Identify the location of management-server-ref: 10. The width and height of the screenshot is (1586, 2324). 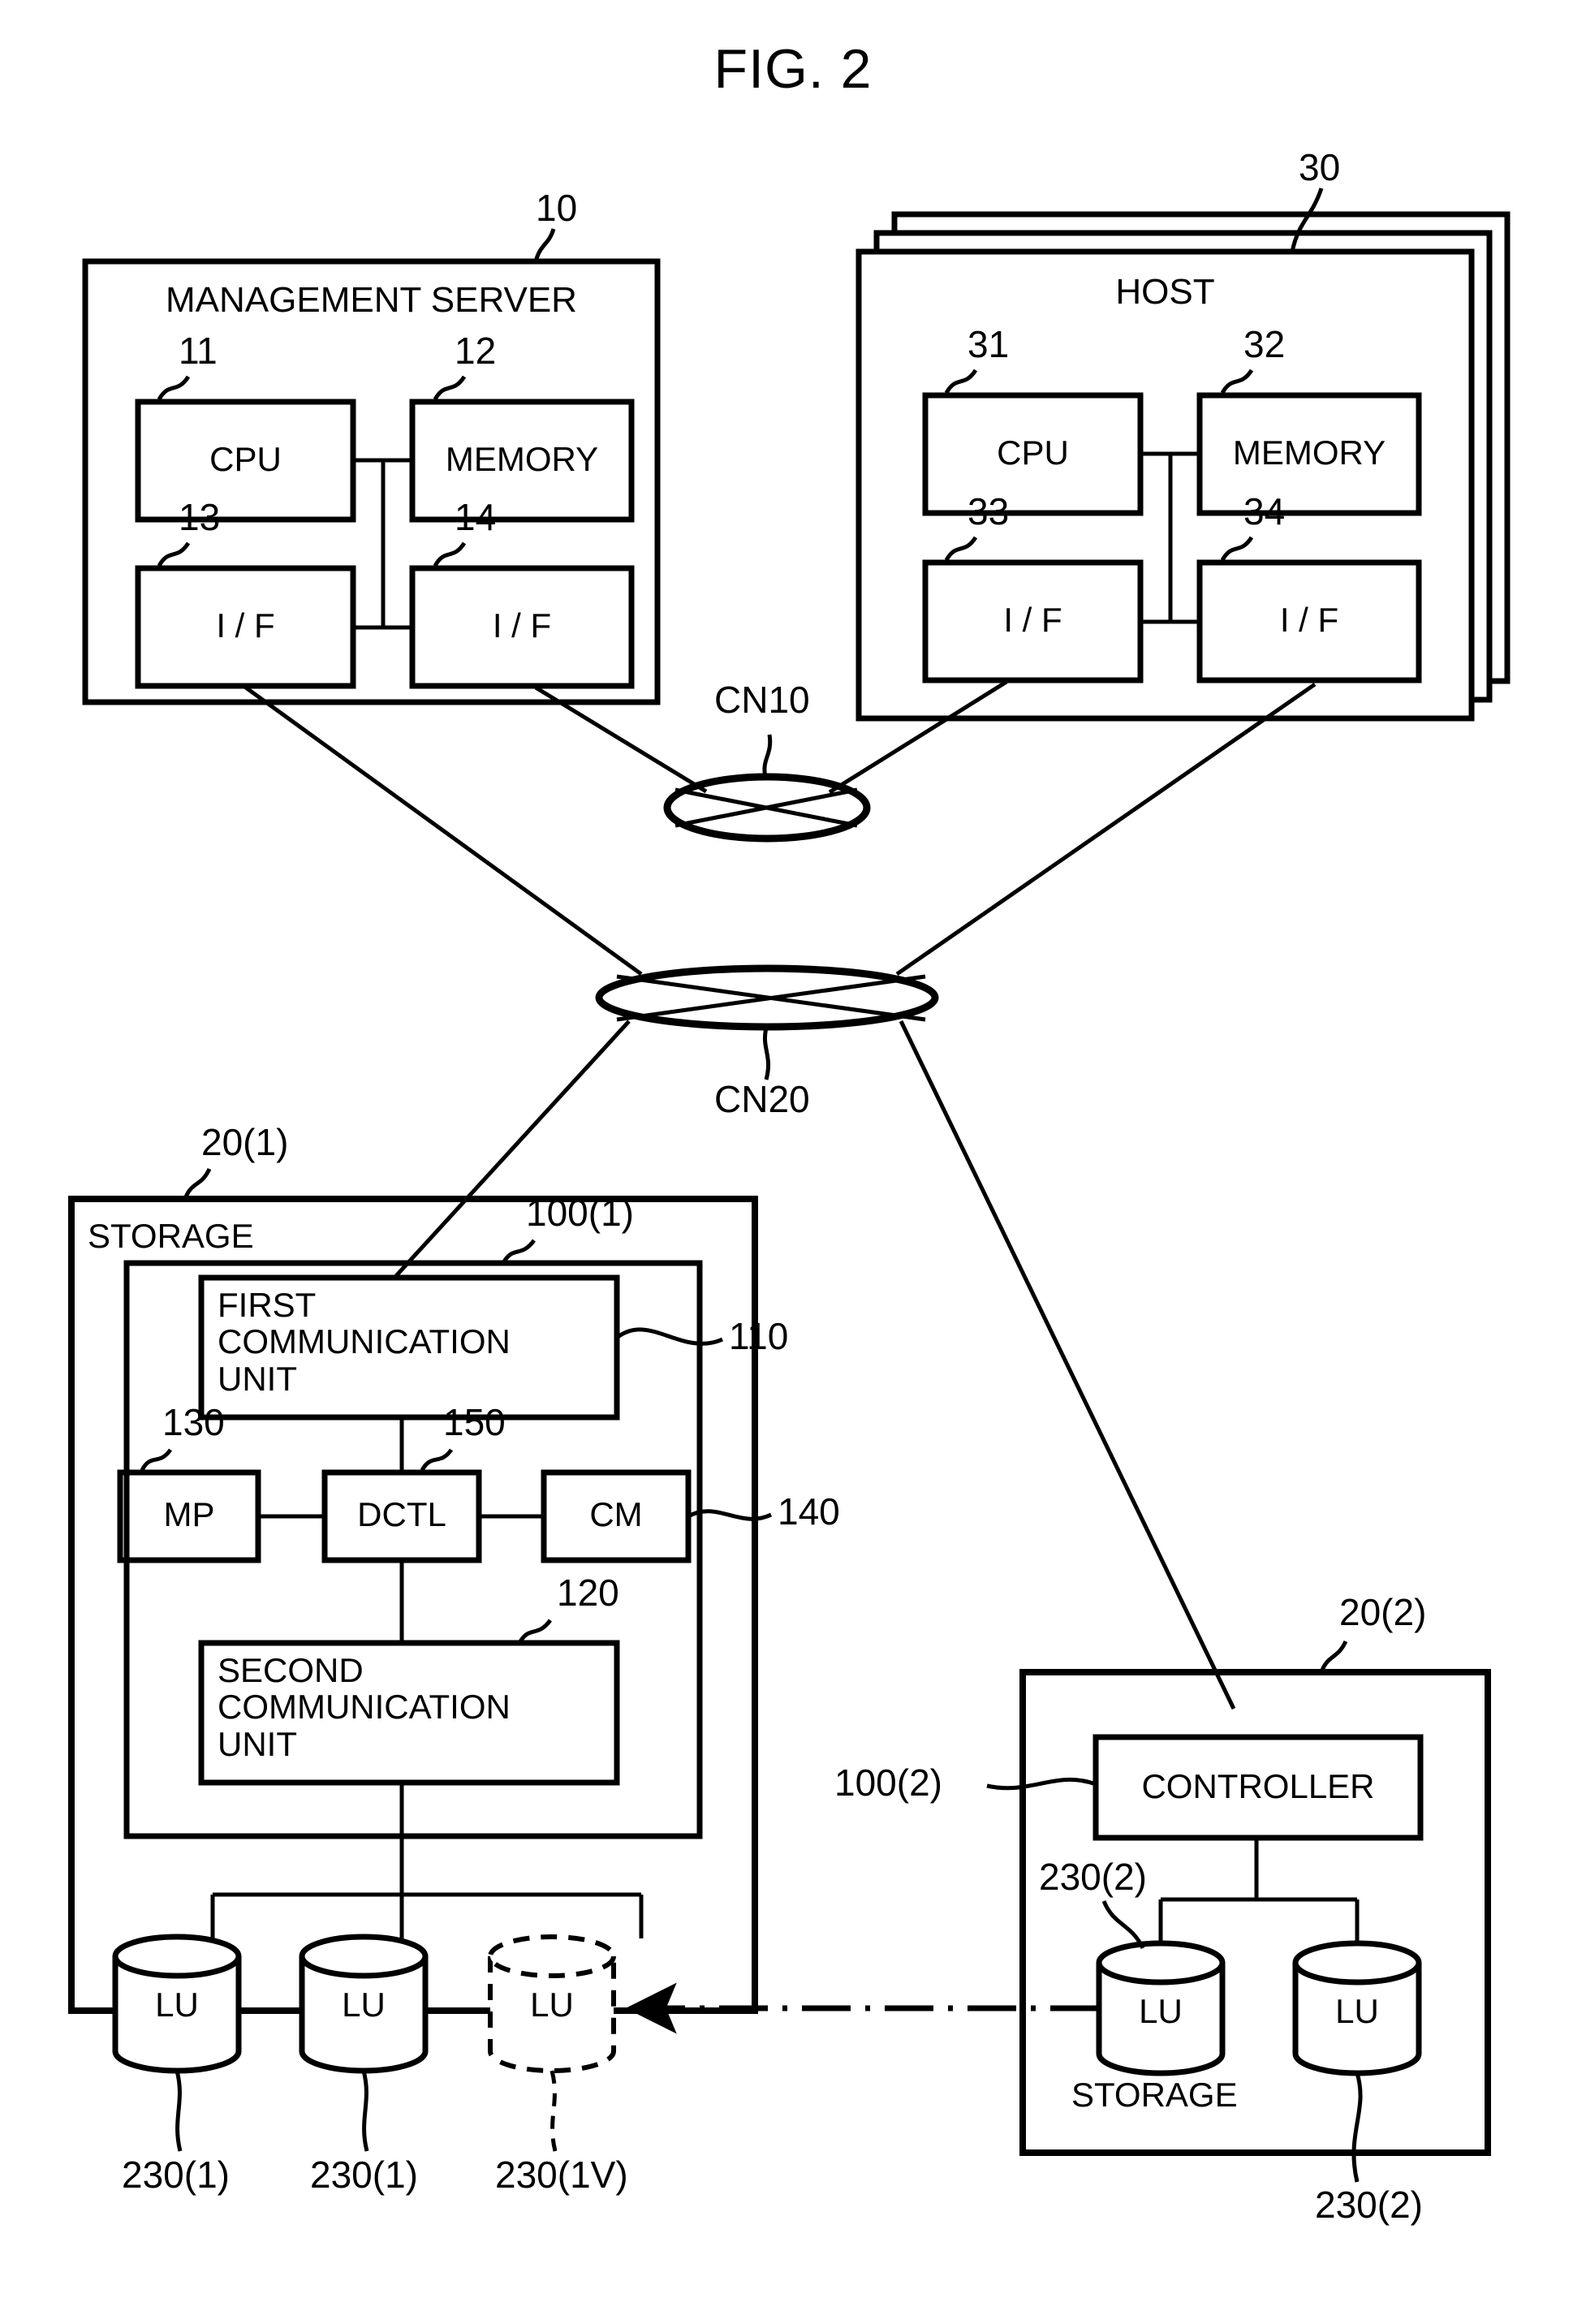
(557, 208).